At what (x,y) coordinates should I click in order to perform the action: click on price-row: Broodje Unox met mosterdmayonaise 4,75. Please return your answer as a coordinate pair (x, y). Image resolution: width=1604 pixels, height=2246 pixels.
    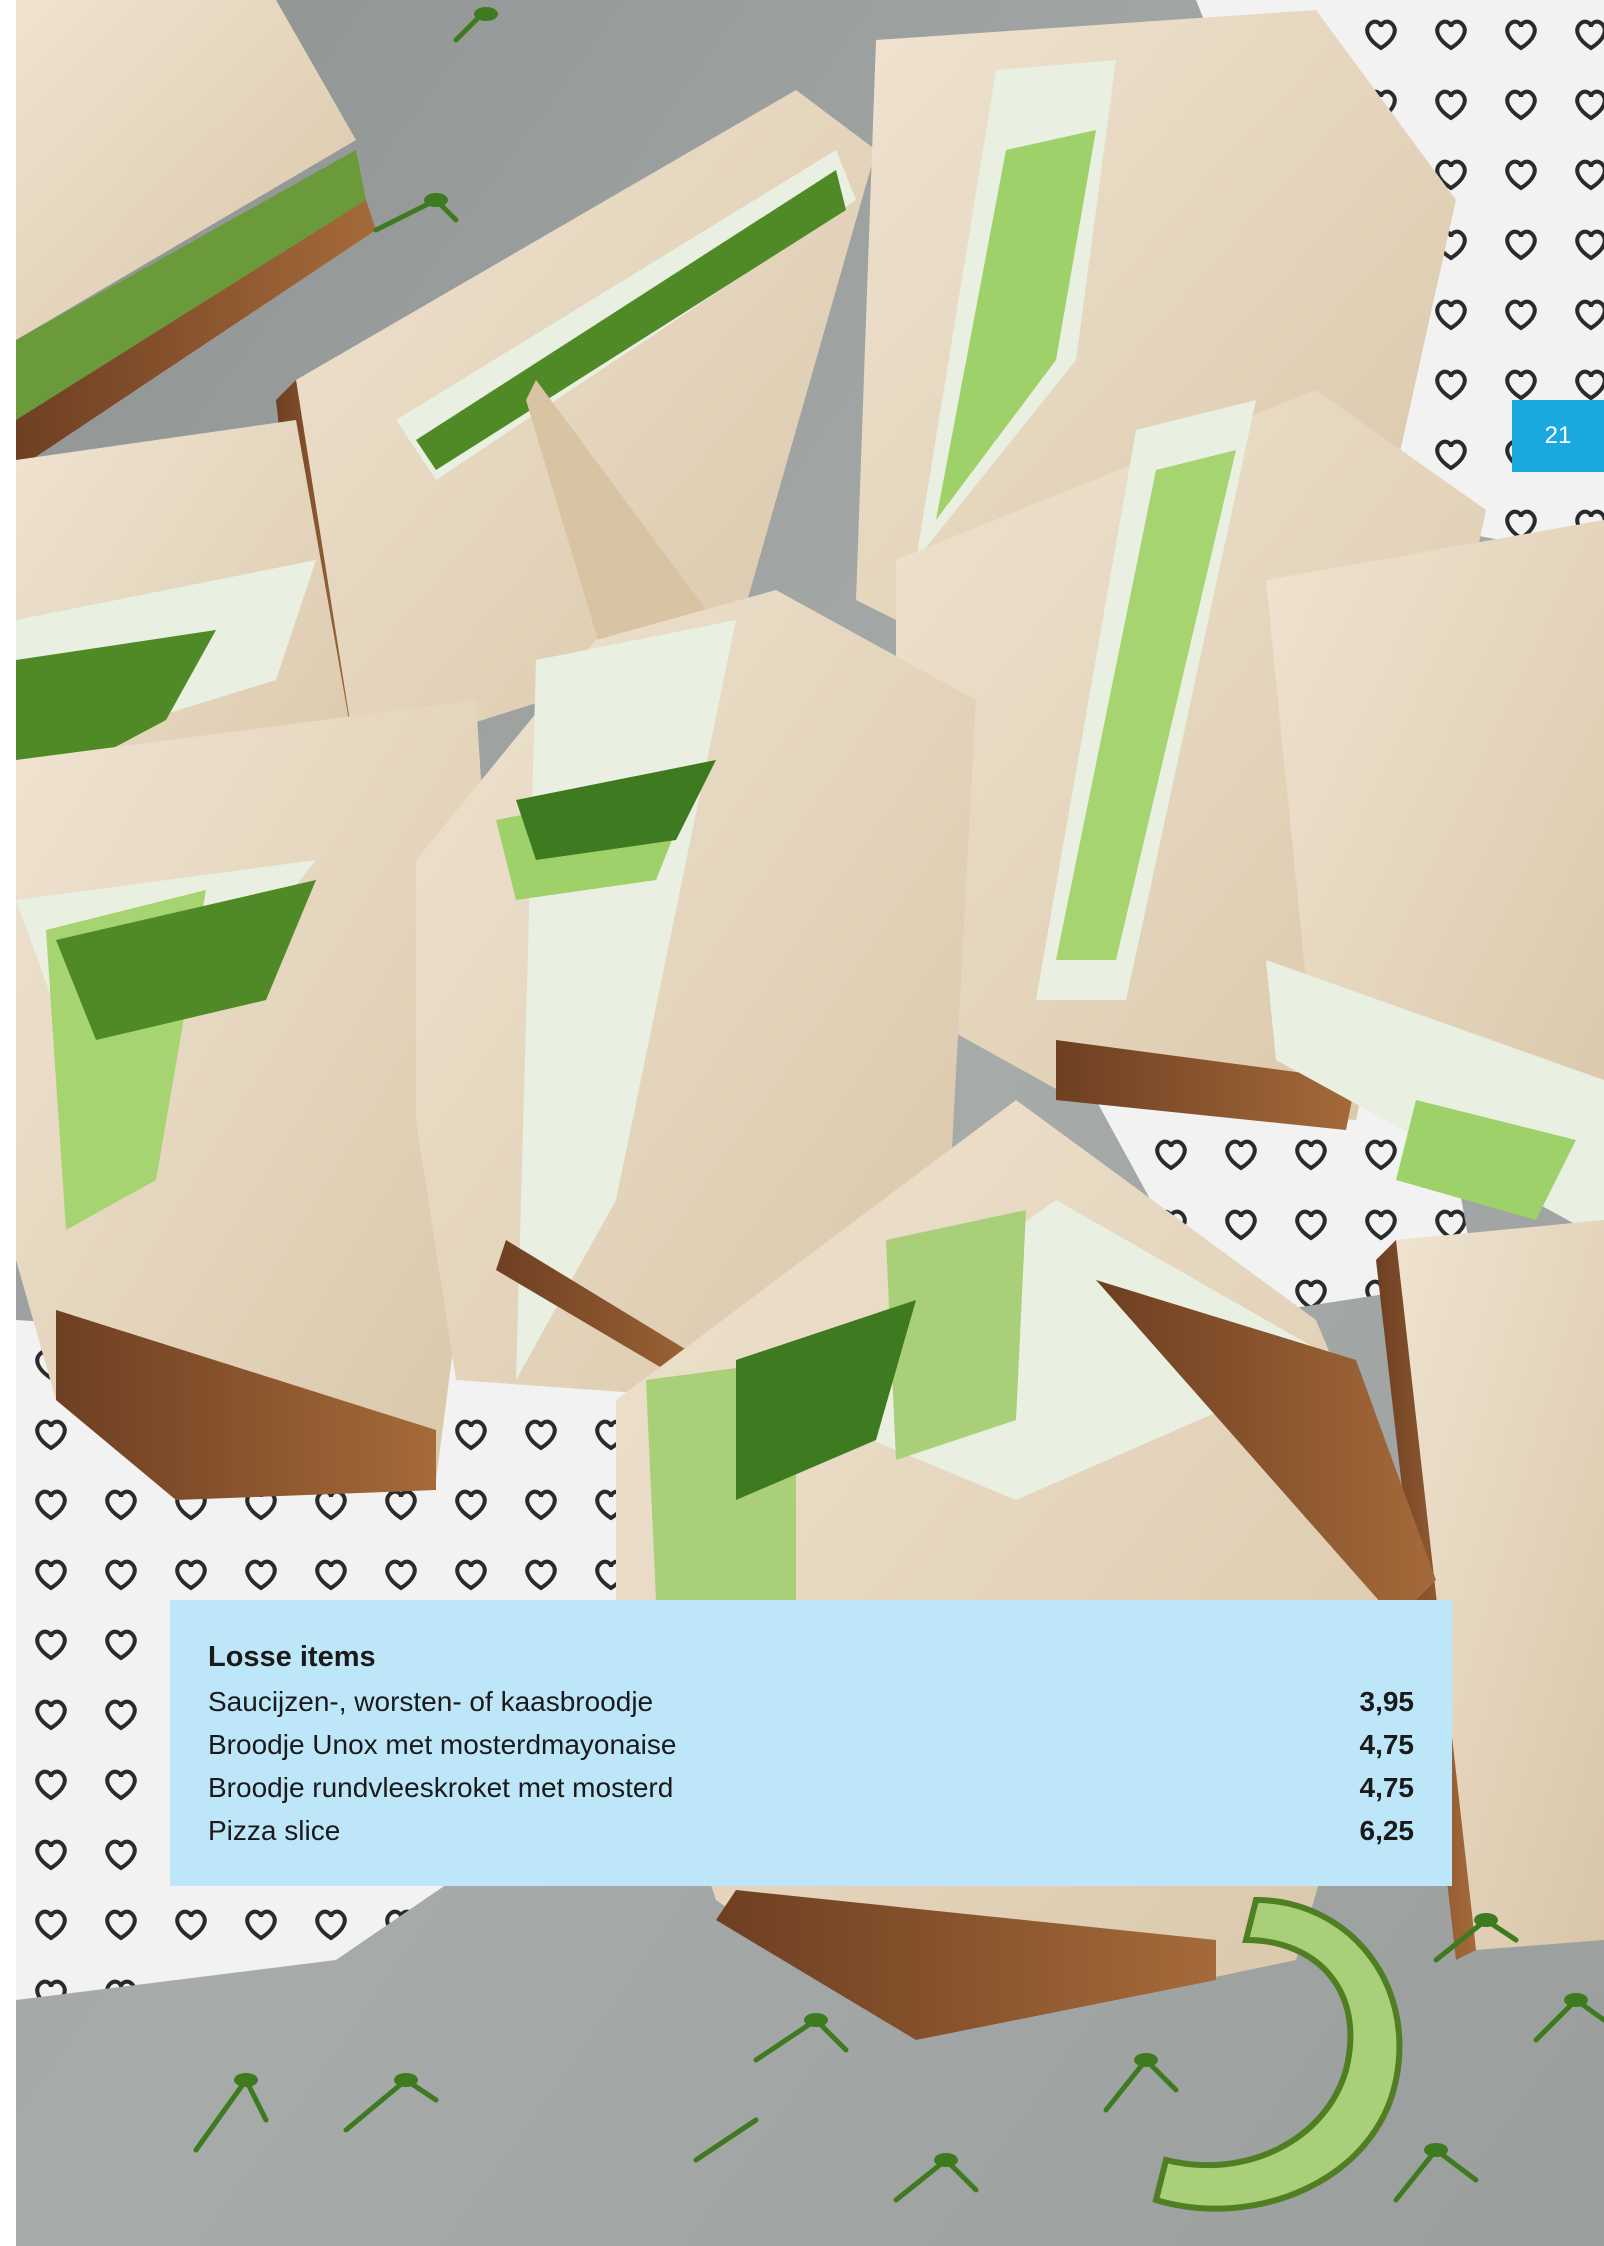
    Looking at the image, I should click on (811, 1744).